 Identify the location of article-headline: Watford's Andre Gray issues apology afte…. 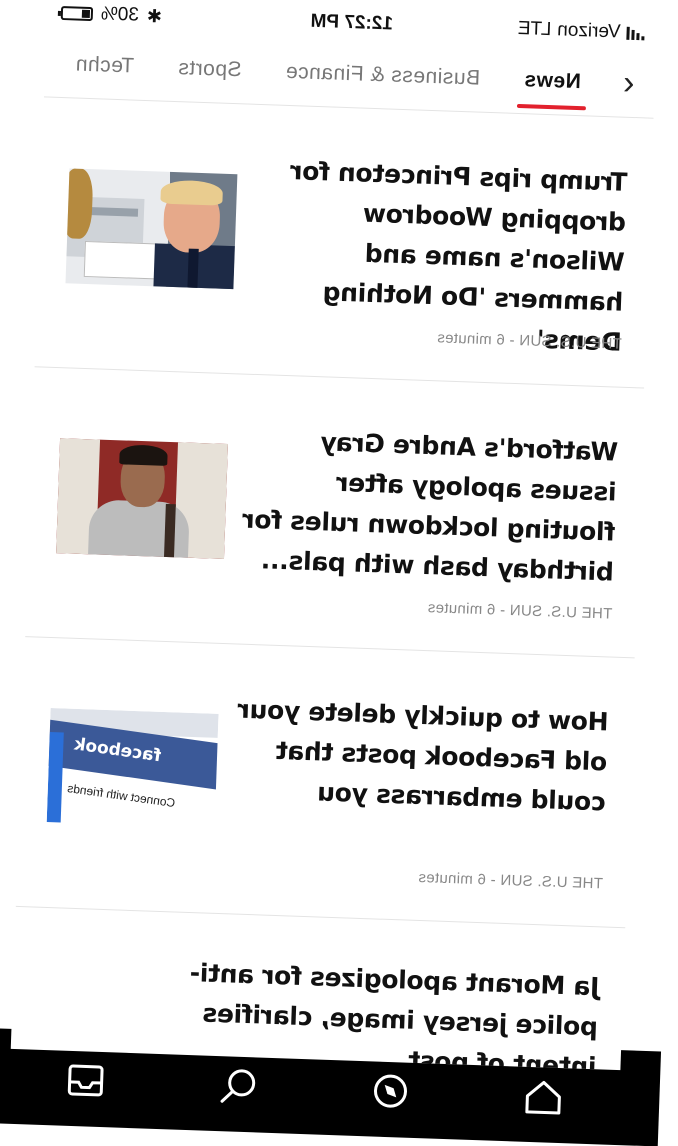
(425, 505).